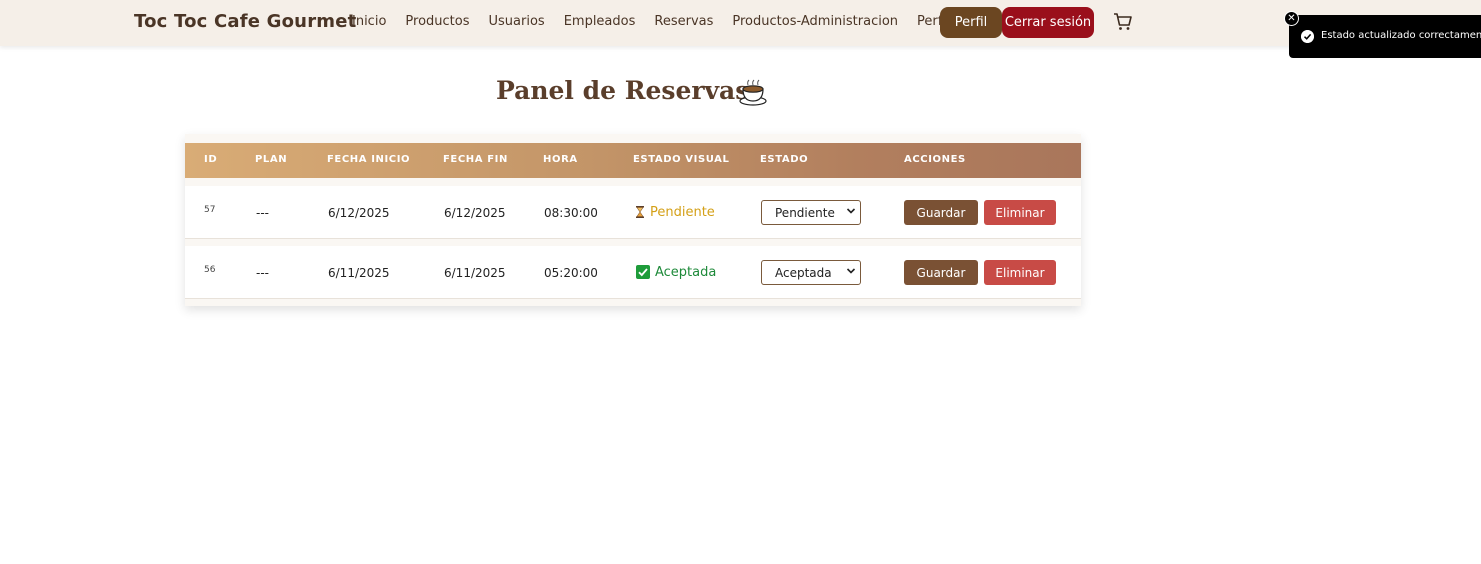 Image resolution: width=1481 pixels, height=564 pixels. I want to click on toast-message: Estado actualizado correctamente., so click(1401, 35).